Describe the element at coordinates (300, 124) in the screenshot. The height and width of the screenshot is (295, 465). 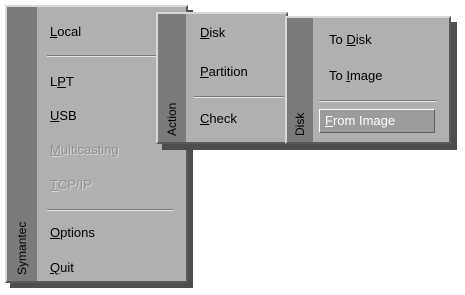
I see `disk-menu-strip-label: Disk` at that location.